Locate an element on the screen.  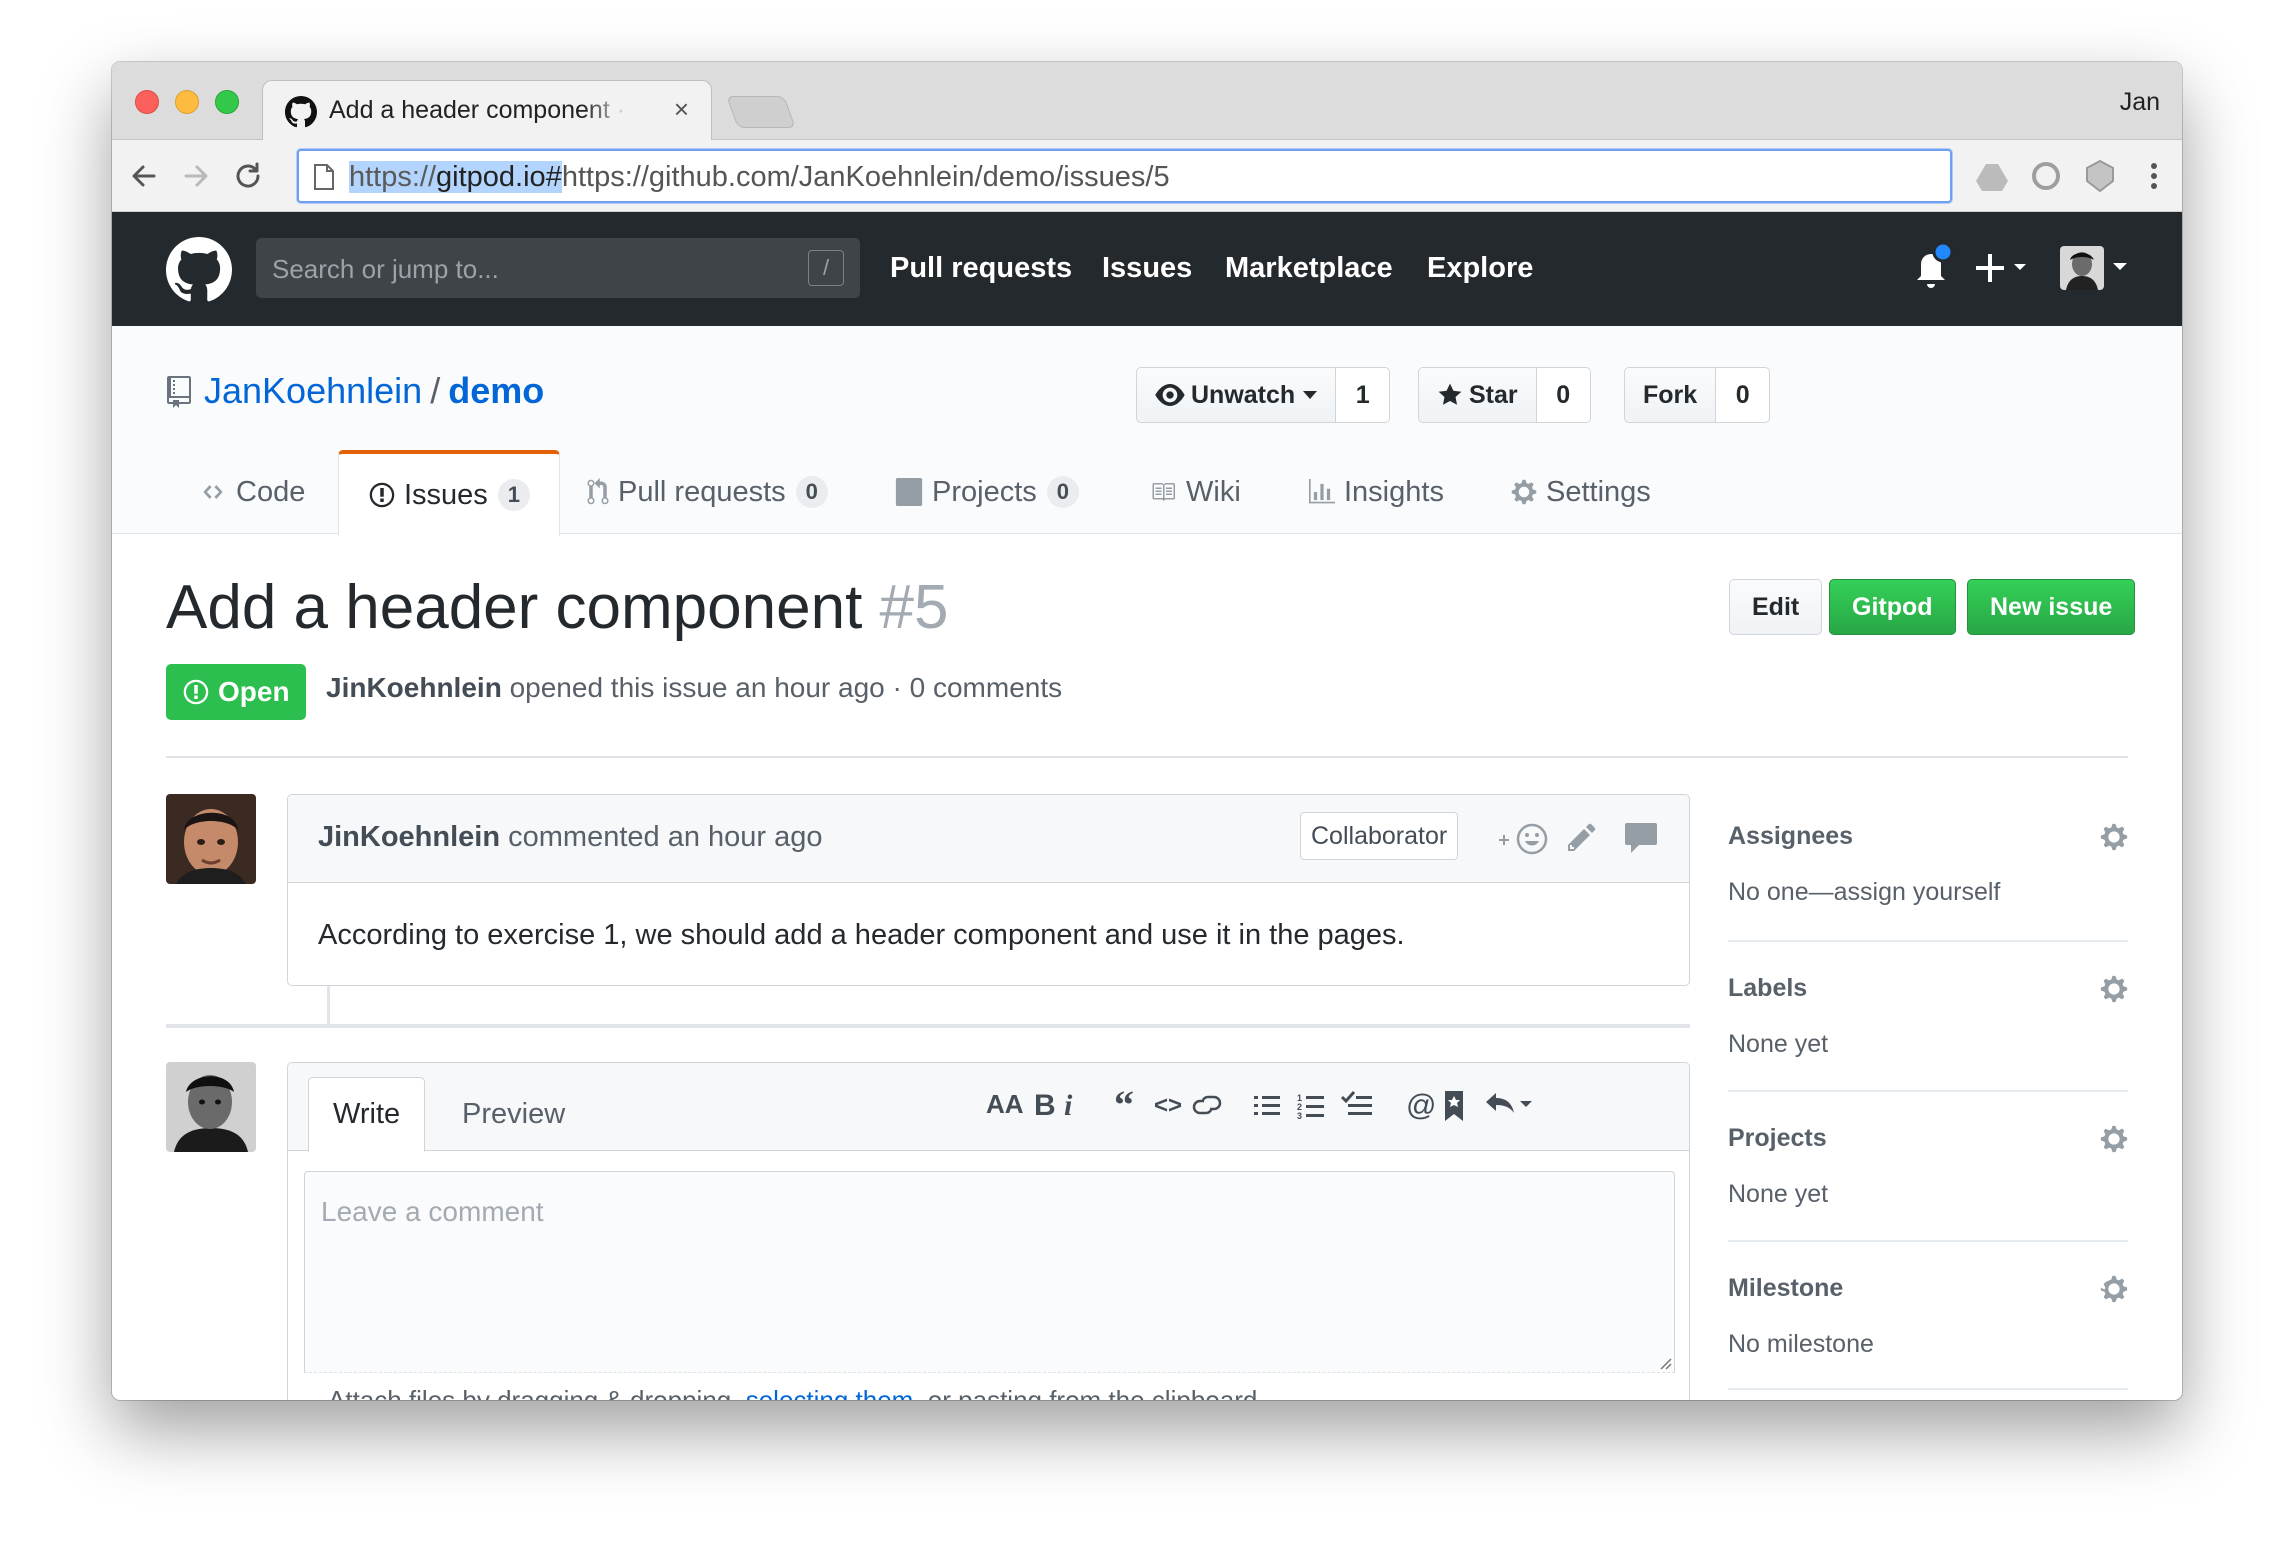
mention-icon: @ is located at coordinates (1421, 1106).